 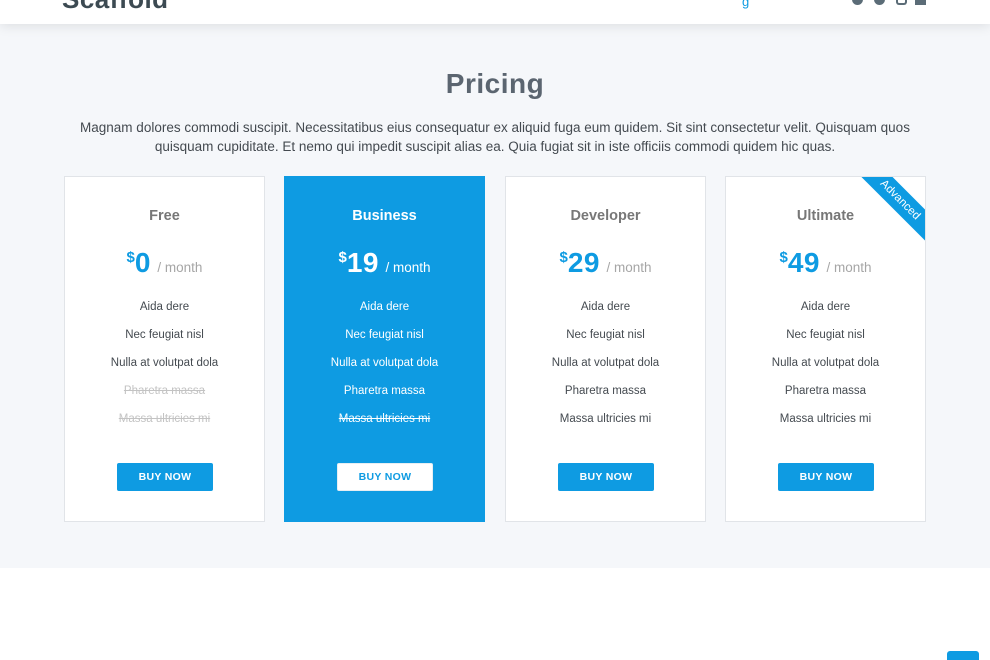 I want to click on feature-item-unavailable: Pharetra massa, so click(x=164, y=391).